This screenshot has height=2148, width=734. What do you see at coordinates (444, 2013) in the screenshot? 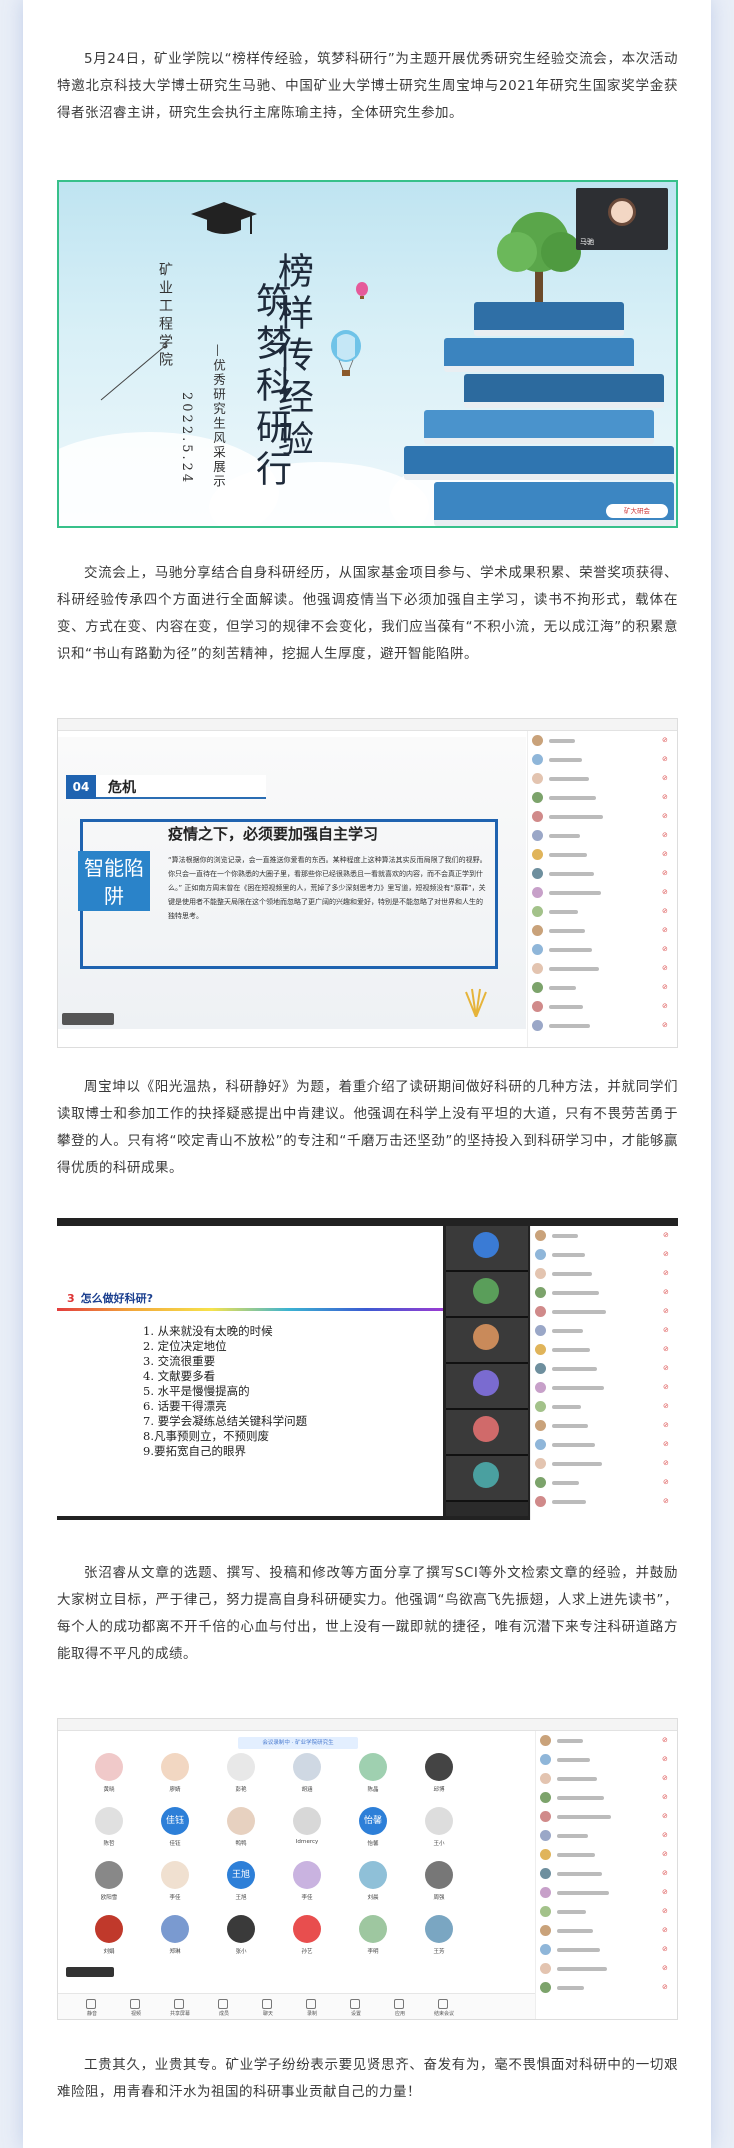
I see `toolbar-label: 结束会议` at bounding box center [444, 2013].